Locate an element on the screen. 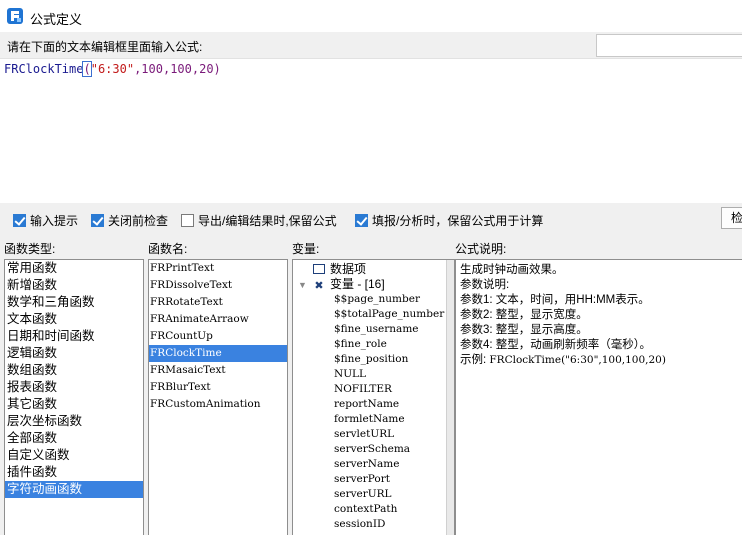 The height and width of the screenshot is (535, 742). function-type-item: 插件函数 is located at coordinates (74, 472).